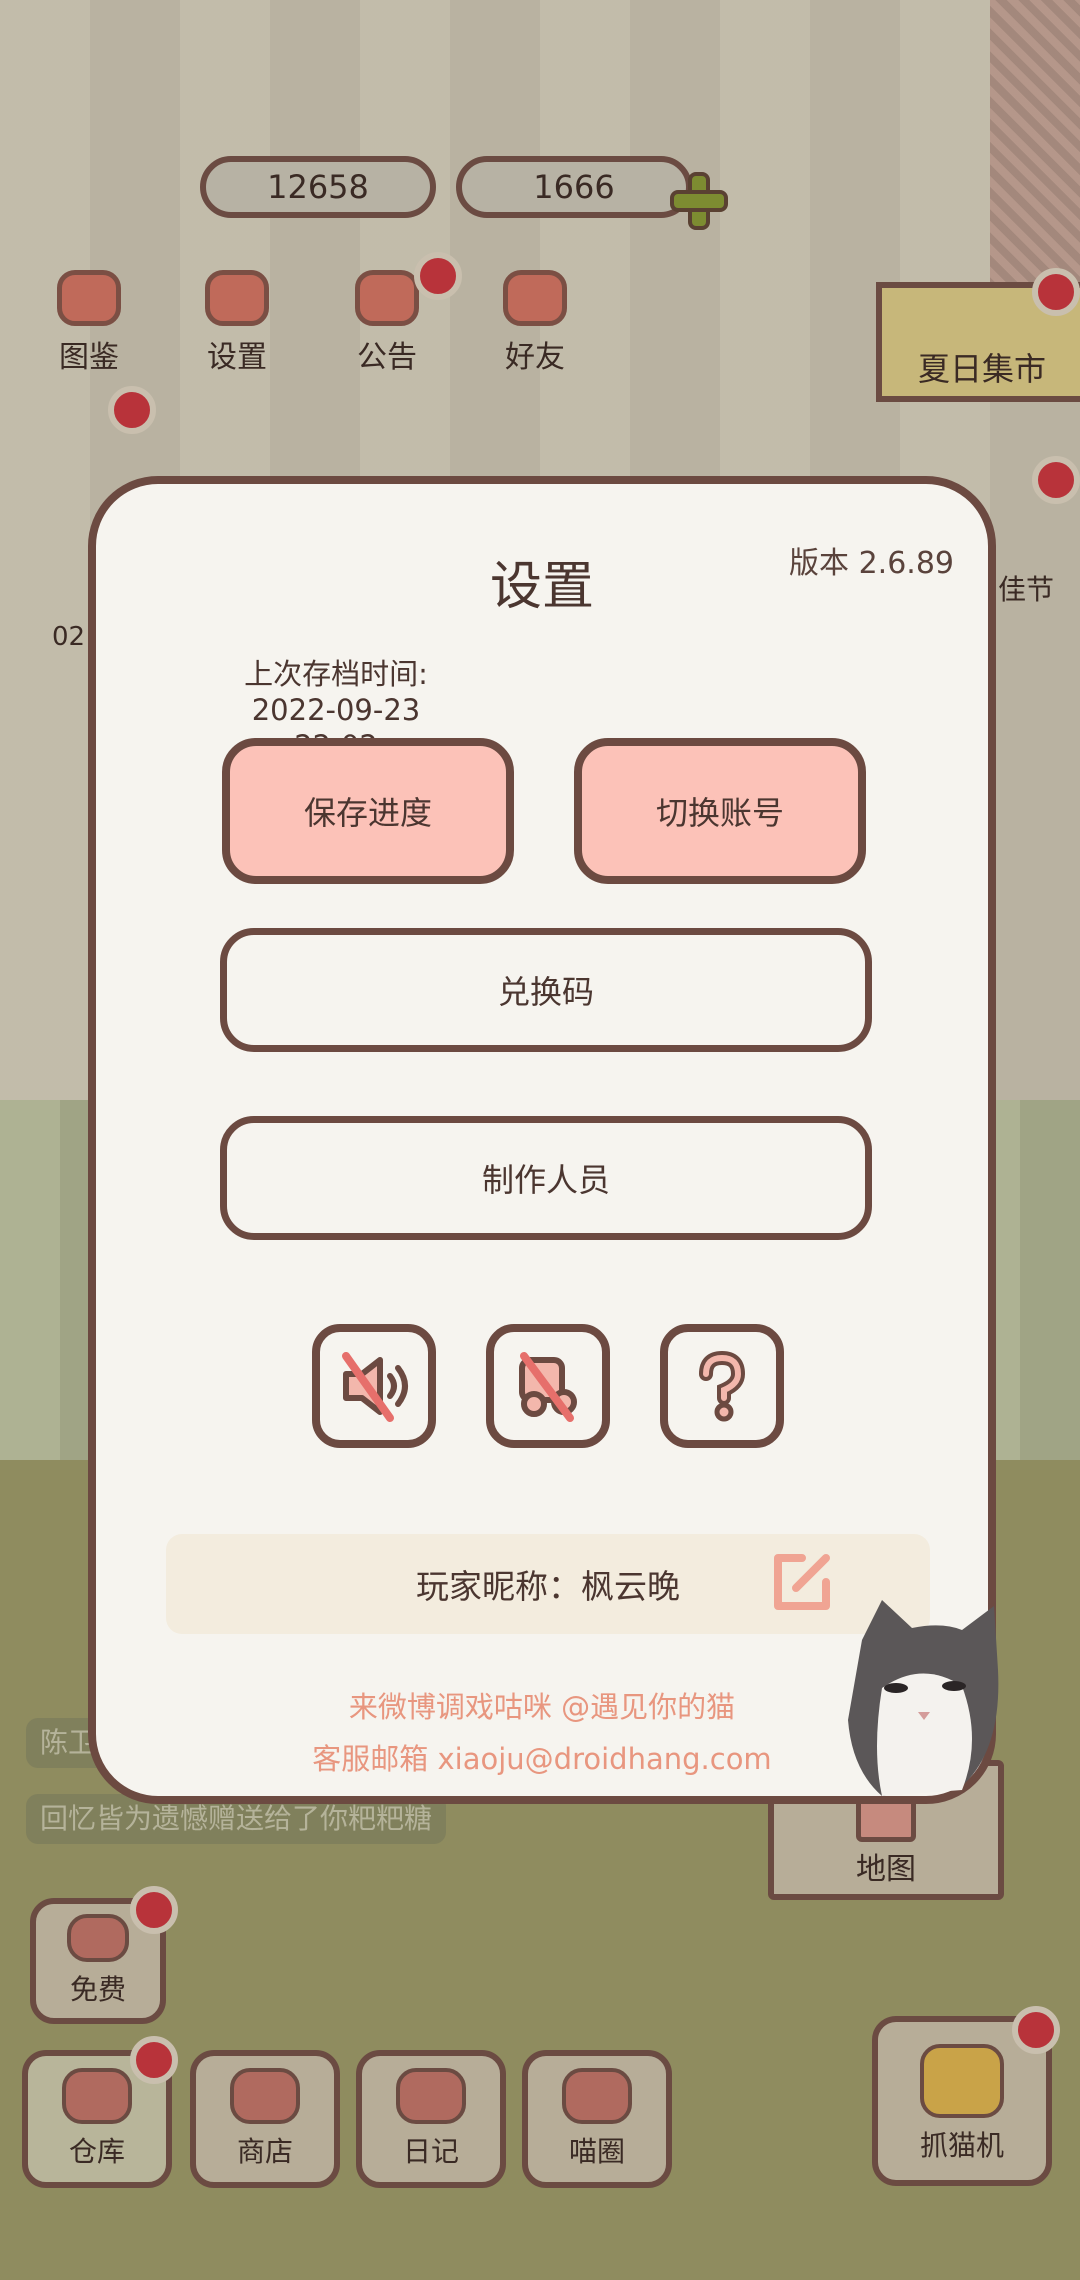 This screenshot has height=2280, width=1080. I want to click on sound-off-icon, so click(375, 1387).